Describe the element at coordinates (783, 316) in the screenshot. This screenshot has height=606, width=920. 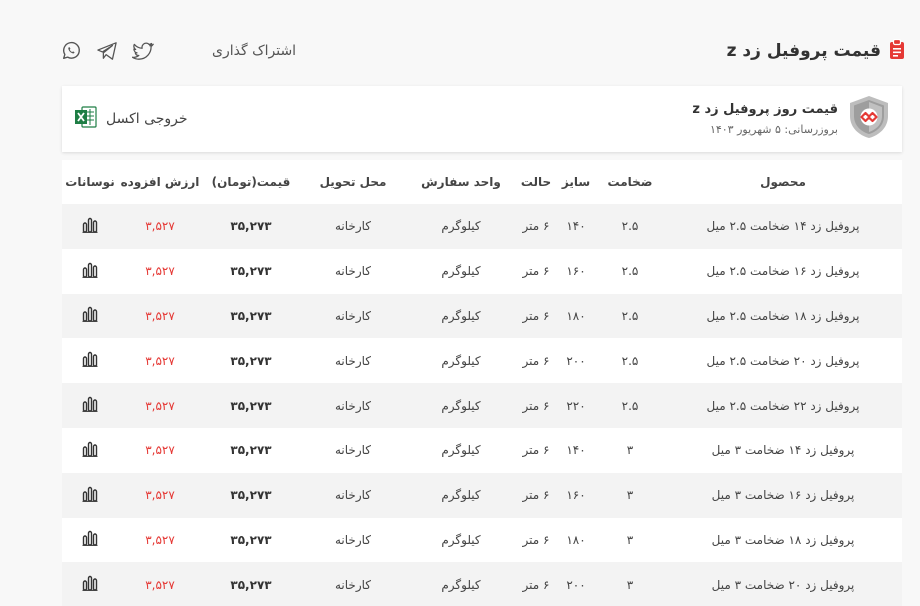
I see `product-name: پروفیل زد ۱۸ ضخامت ۲.۵ میل` at that location.